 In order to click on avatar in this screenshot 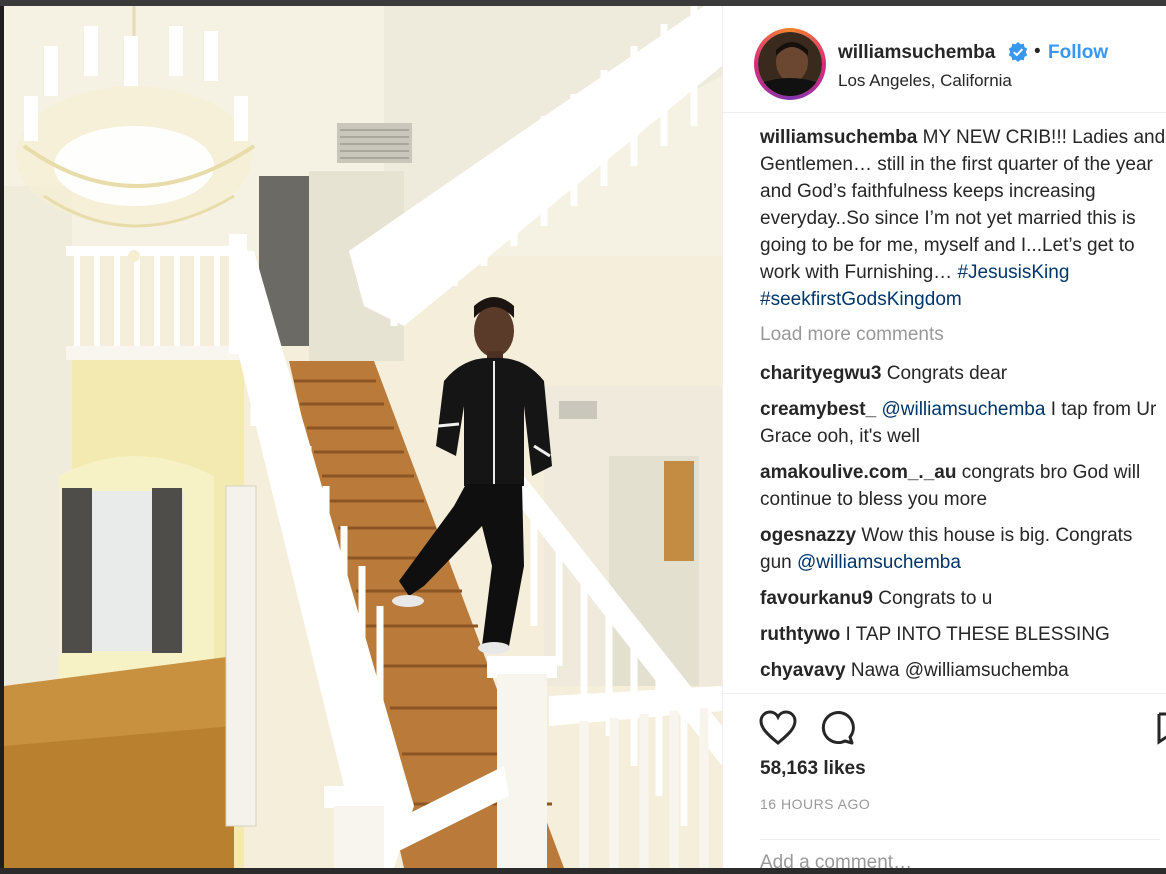, I will do `click(790, 64)`.